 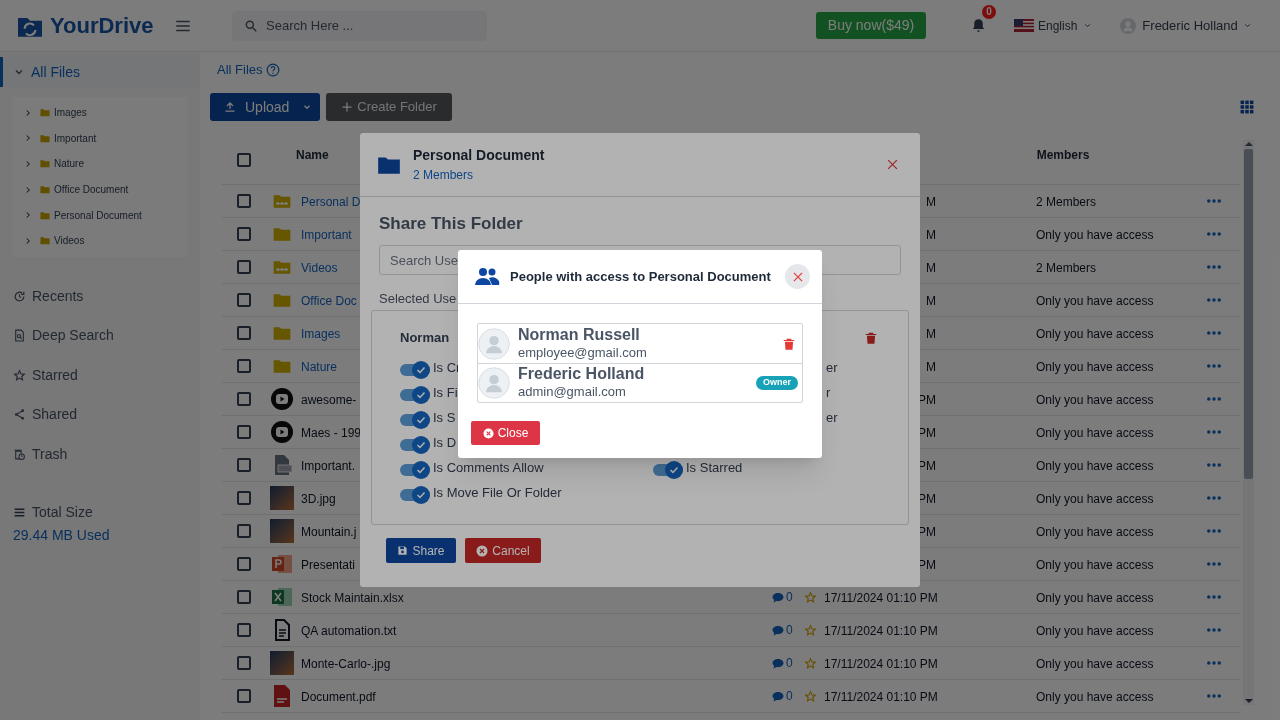 I want to click on dialog-title: Personal Document, so click(x=479, y=155).